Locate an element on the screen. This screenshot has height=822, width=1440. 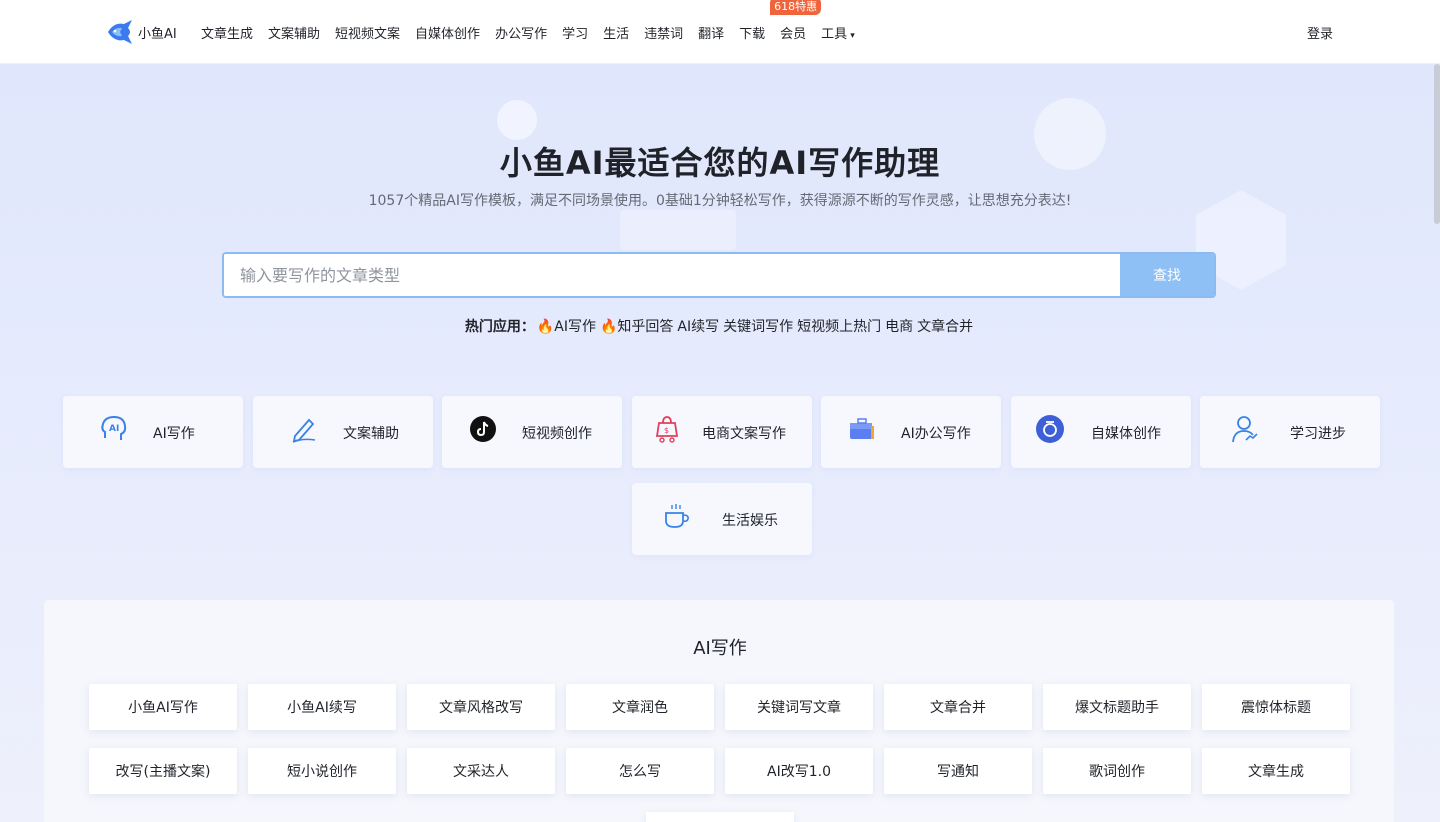
page-title: 小鱼AI最适合您的AI写作助理 is located at coordinates (720, 163).